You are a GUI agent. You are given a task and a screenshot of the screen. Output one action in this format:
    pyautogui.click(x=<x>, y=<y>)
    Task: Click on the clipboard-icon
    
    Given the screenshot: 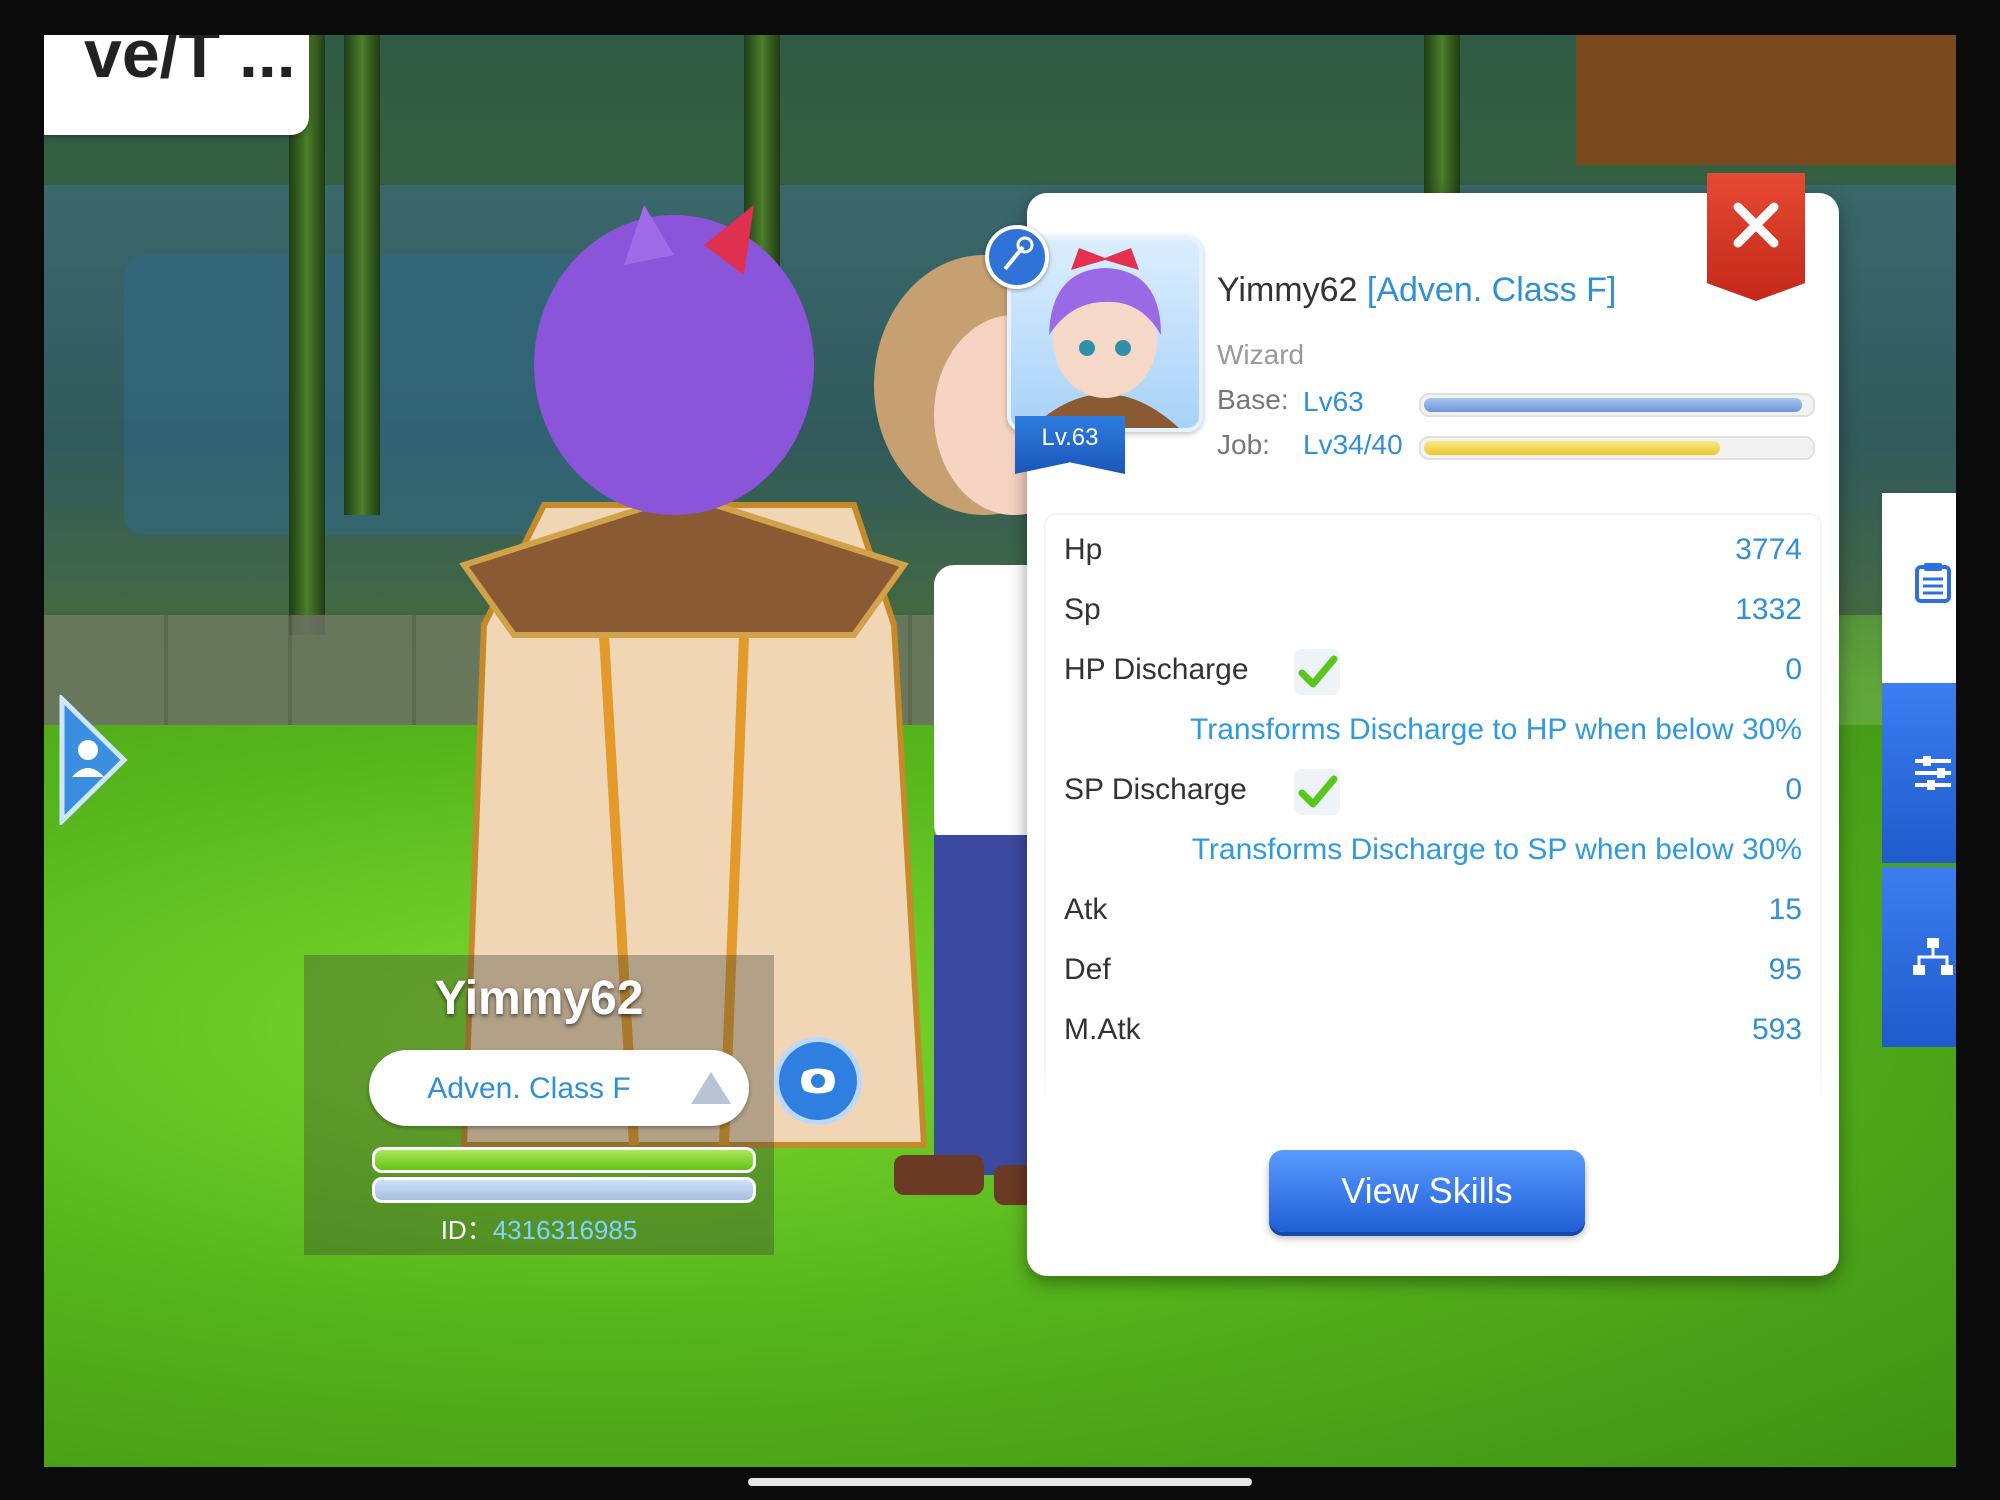 What is the action you would take?
    pyautogui.click(x=1933, y=583)
    